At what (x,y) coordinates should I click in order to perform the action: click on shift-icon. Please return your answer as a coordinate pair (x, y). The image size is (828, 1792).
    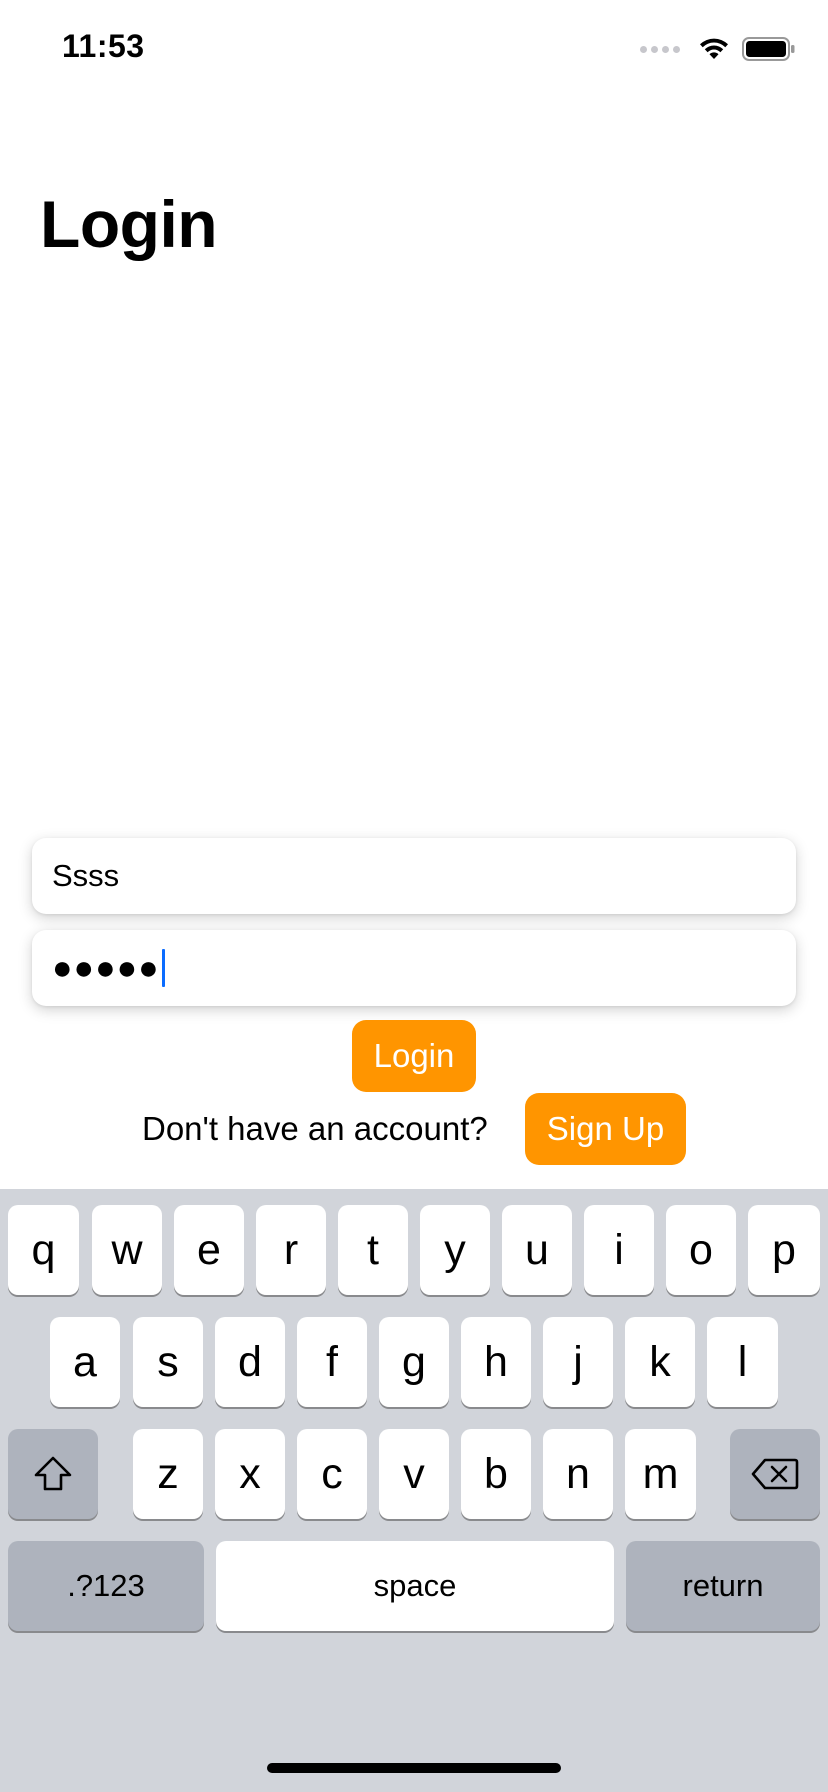
    Looking at the image, I should click on (53, 1473).